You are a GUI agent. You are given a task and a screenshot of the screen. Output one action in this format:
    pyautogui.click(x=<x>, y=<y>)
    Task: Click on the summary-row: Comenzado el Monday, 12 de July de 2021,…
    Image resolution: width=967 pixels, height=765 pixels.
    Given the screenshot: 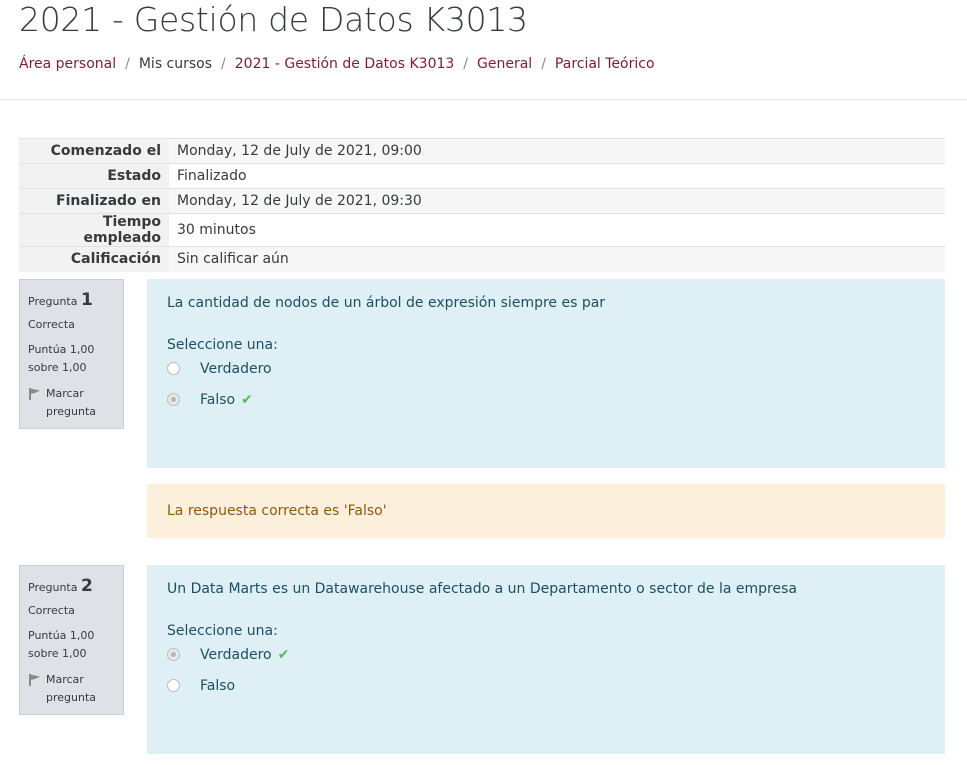 What is the action you would take?
    pyautogui.click(x=482, y=151)
    